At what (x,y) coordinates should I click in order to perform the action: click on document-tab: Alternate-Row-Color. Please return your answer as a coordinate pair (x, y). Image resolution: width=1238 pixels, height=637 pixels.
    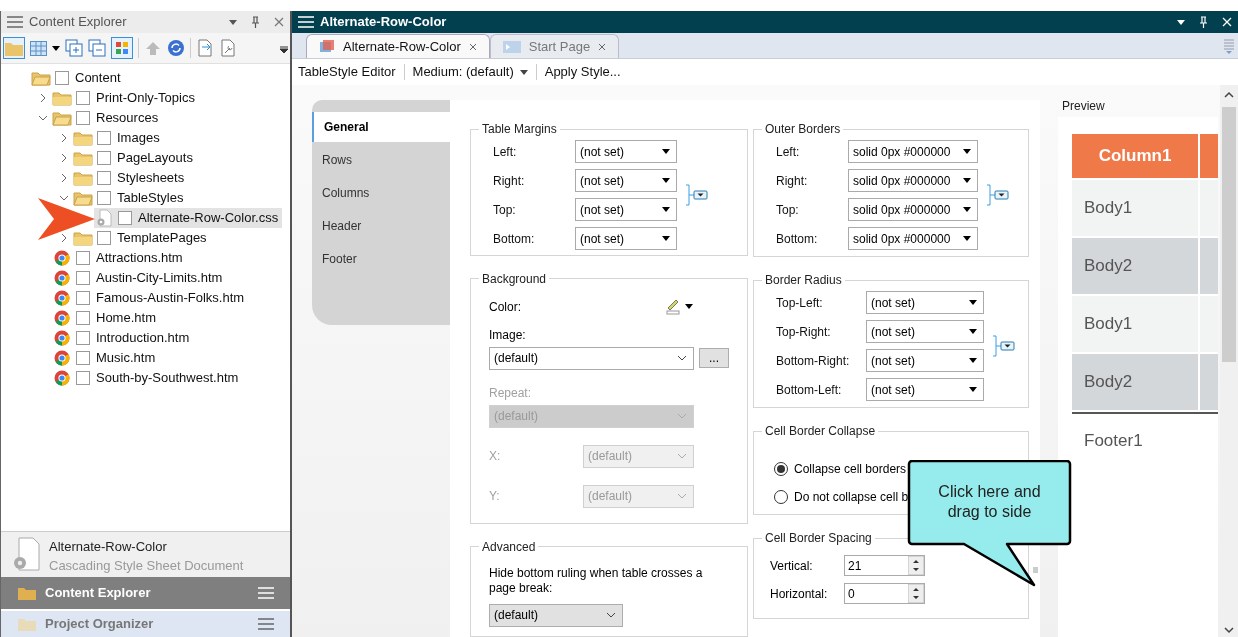
    Looking at the image, I should click on (398, 46).